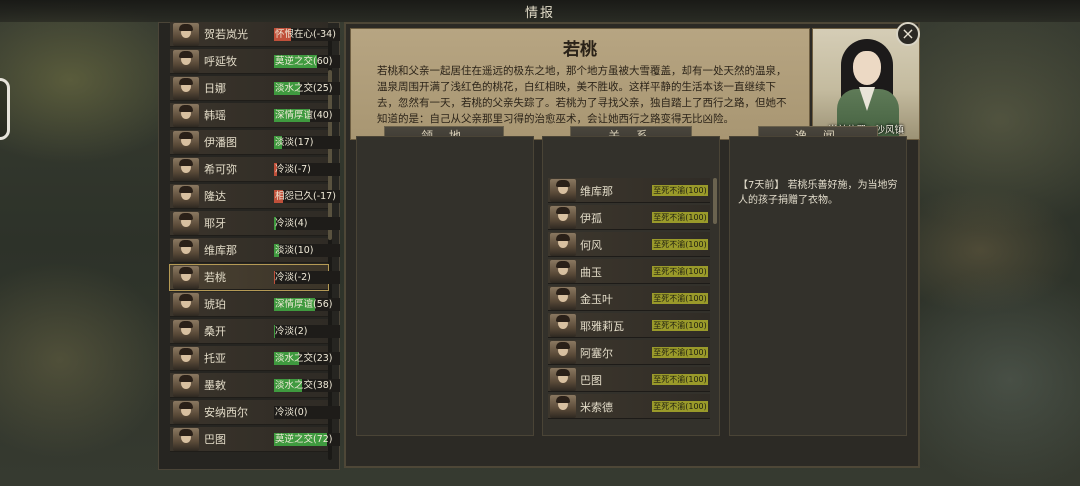  What do you see at coordinates (629, 379) in the screenshot?
I see `relation-item: 巴图 至死不渝(100)` at bounding box center [629, 379].